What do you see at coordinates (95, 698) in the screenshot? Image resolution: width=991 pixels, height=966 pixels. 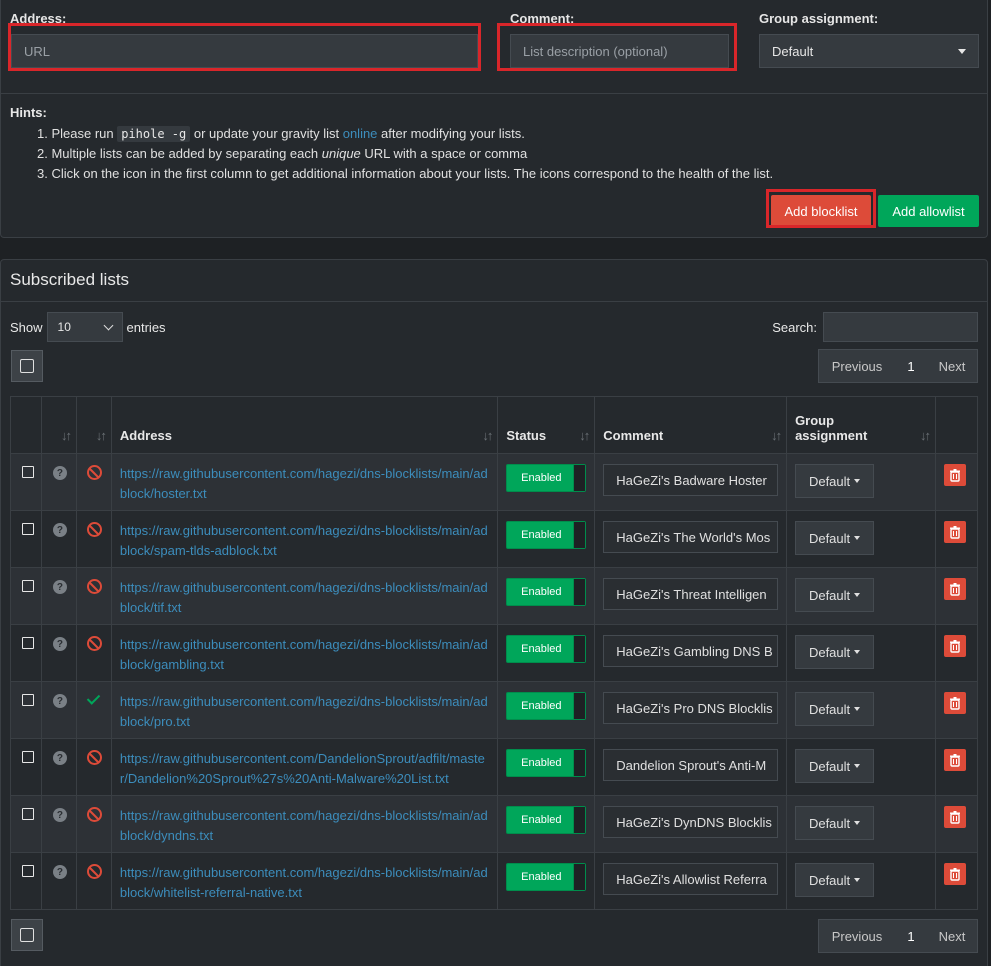 I see `check-icon` at bounding box center [95, 698].